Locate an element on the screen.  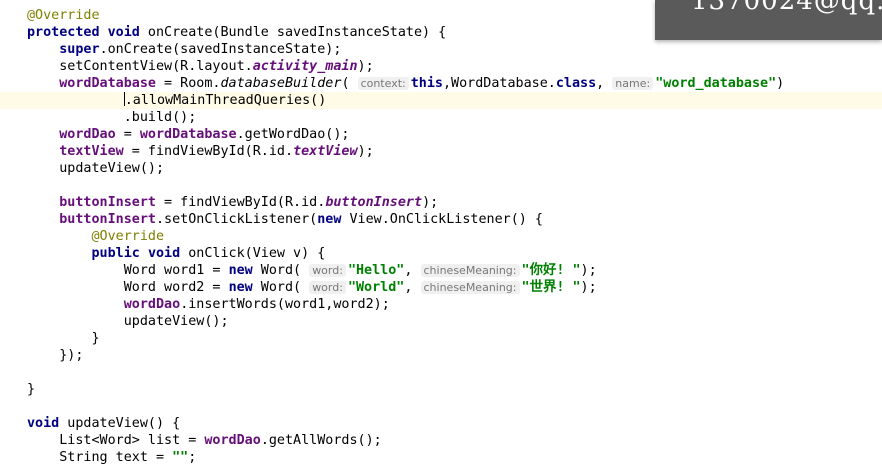
code-line: List<Word> list = wordDao.getAllWords(); is located at coordinates (441, 440).